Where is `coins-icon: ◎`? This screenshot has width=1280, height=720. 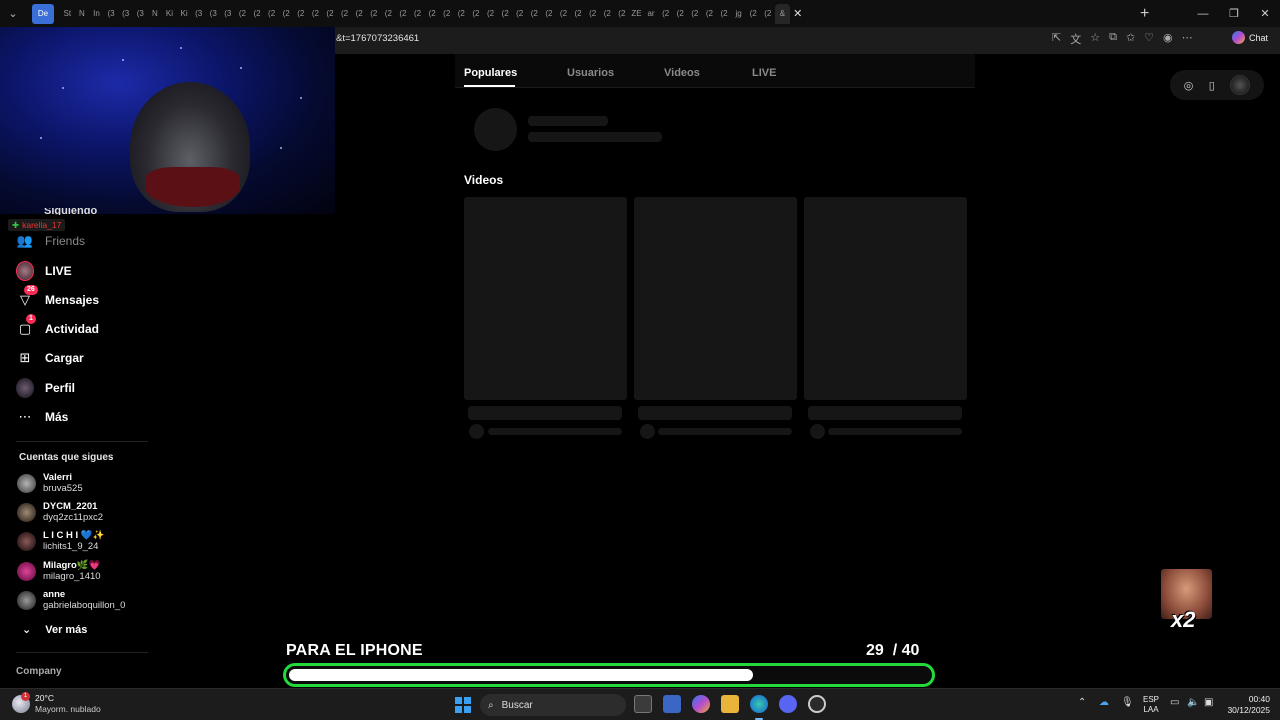
coins-icon: ◎ is located at coordinates (1189, 85).